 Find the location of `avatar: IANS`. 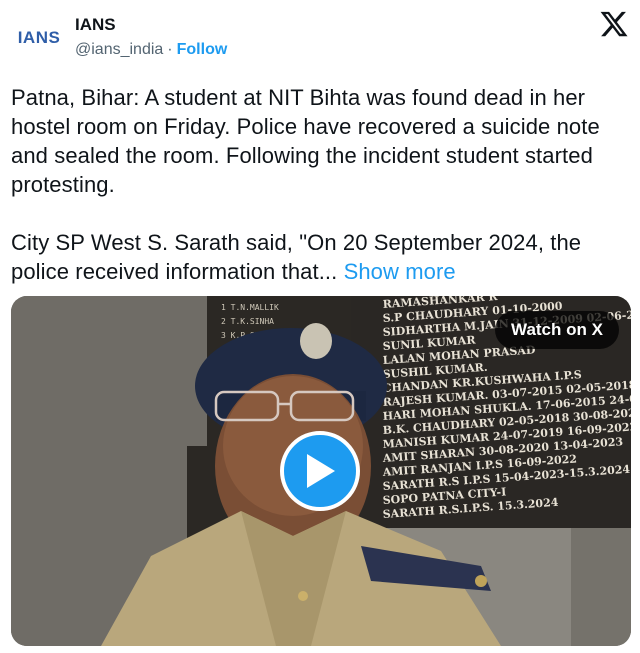

avatar: IANS is located at coordinates (39, 38).